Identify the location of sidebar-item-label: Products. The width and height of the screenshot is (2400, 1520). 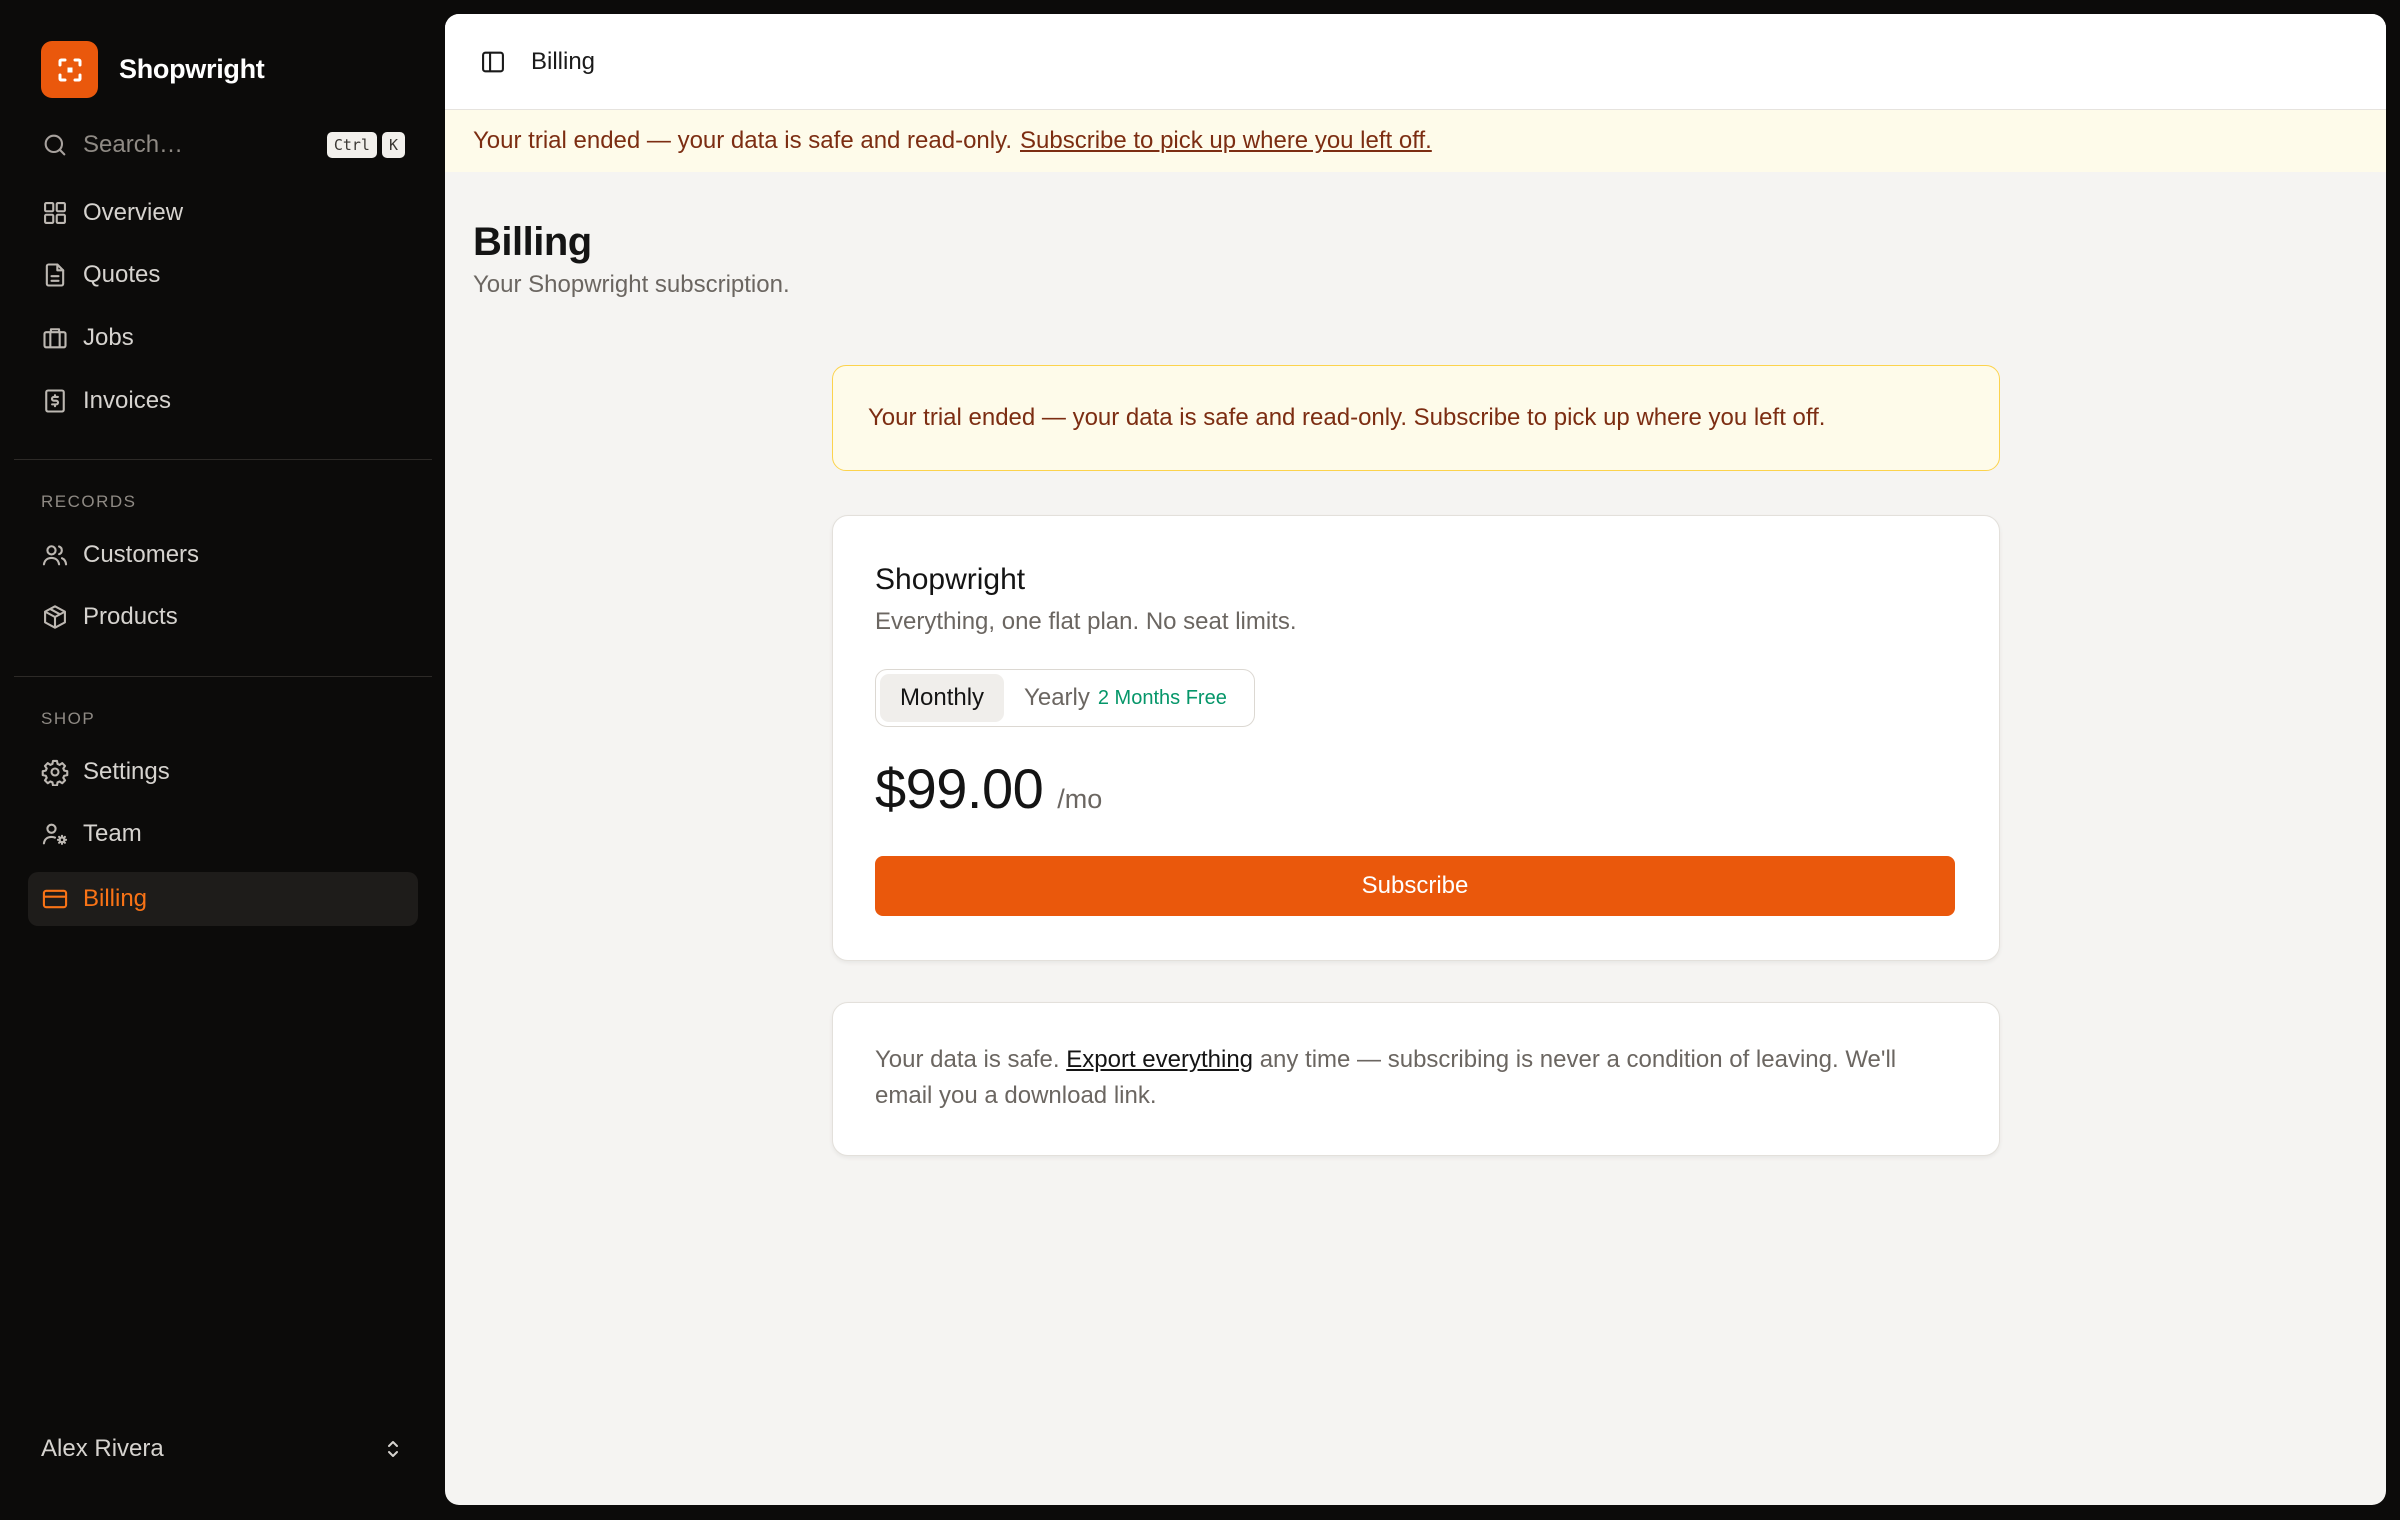
(130, 616).